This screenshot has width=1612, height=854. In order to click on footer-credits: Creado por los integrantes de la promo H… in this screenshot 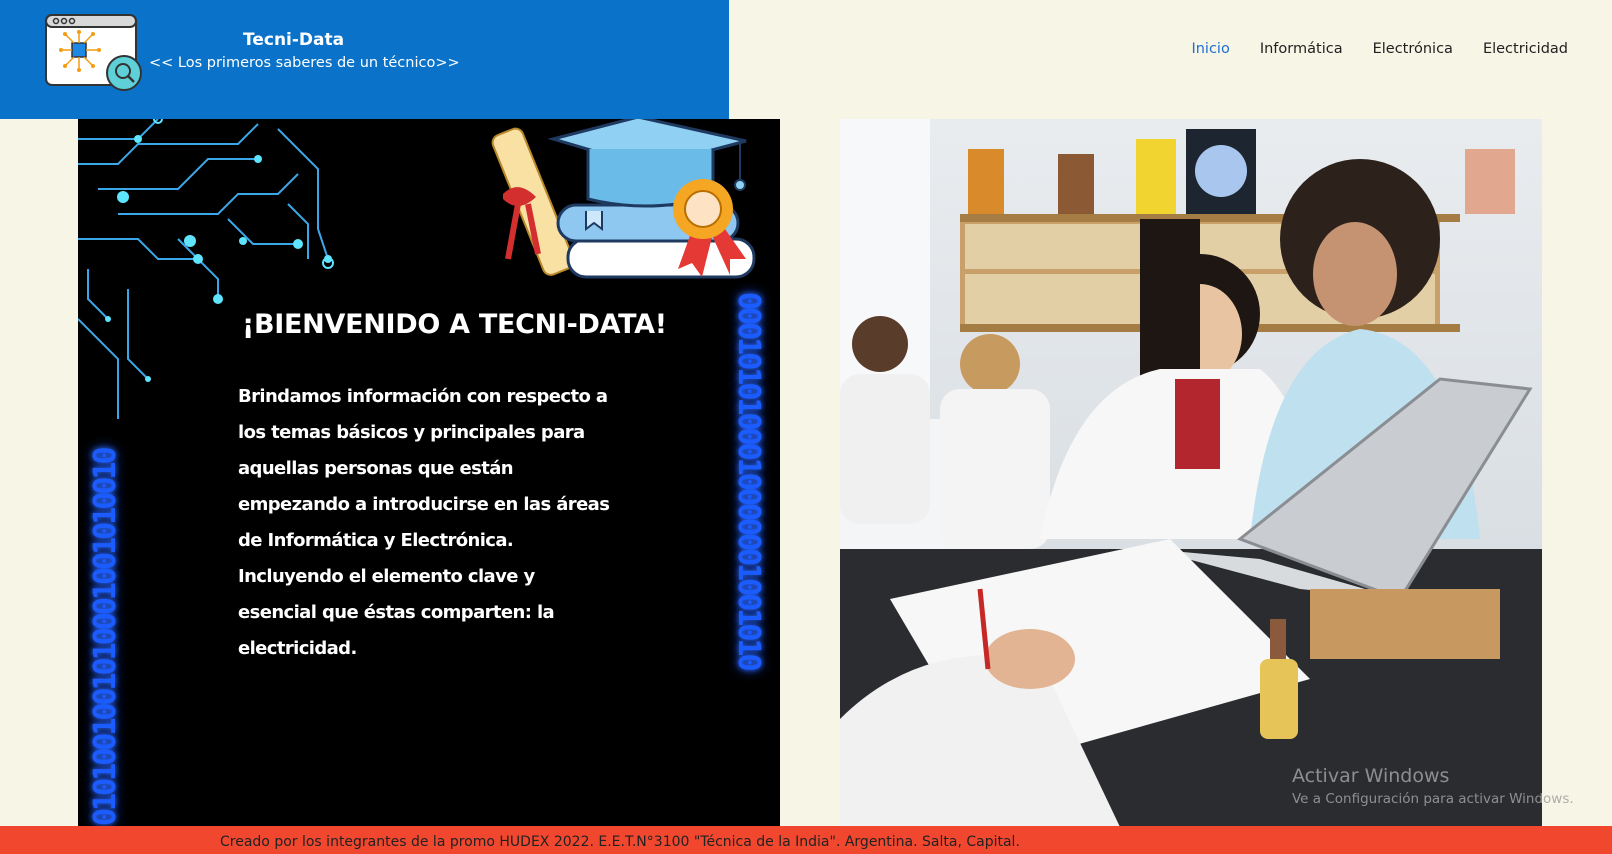, I will do `click(620, 842)`.